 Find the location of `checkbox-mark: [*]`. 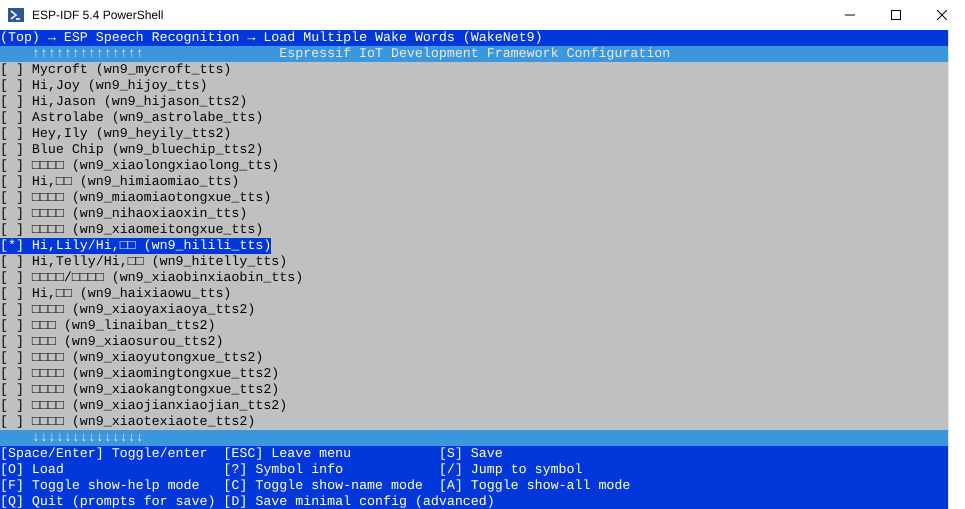

checkbox-mark: [*] is located at coordinates (12, 246).